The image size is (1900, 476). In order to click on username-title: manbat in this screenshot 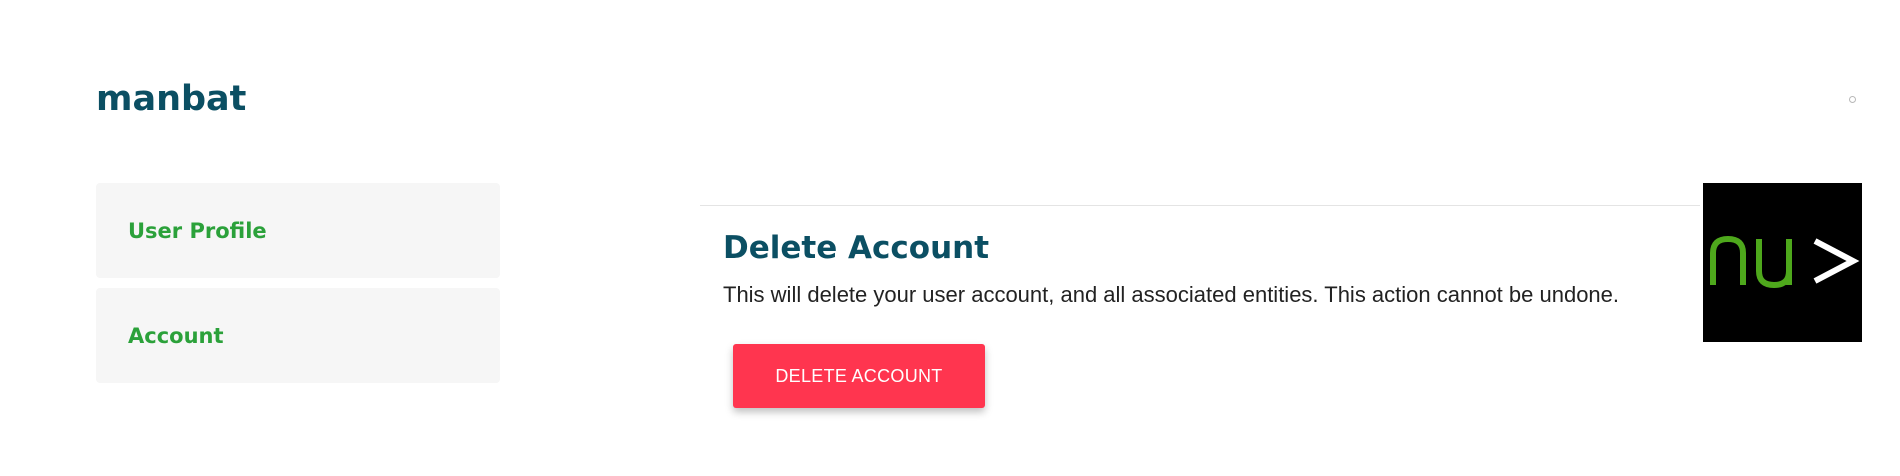, I will do `click(171, 99)`.